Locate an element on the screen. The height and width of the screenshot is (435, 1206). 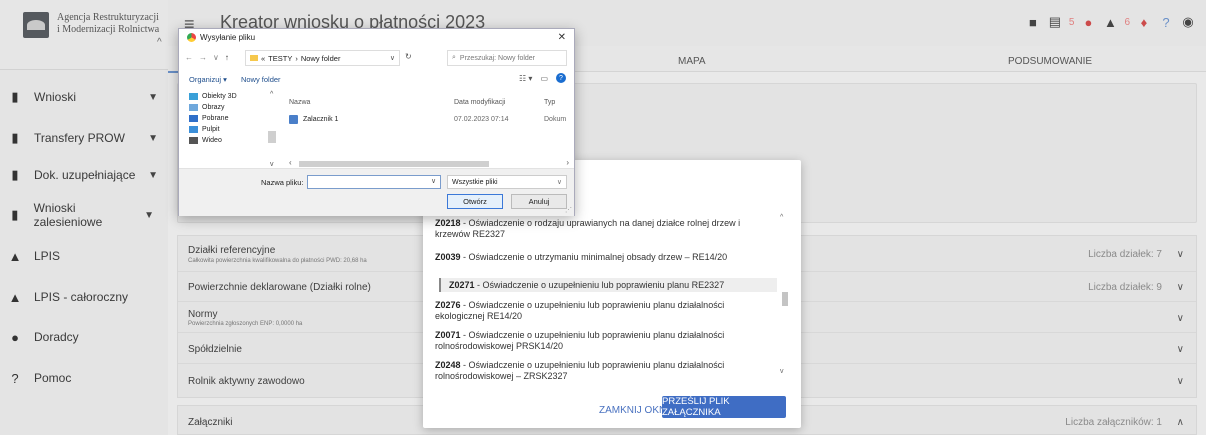
file-type-select: Wszystkie pliki ∨ is located at coordinates (507, 182).